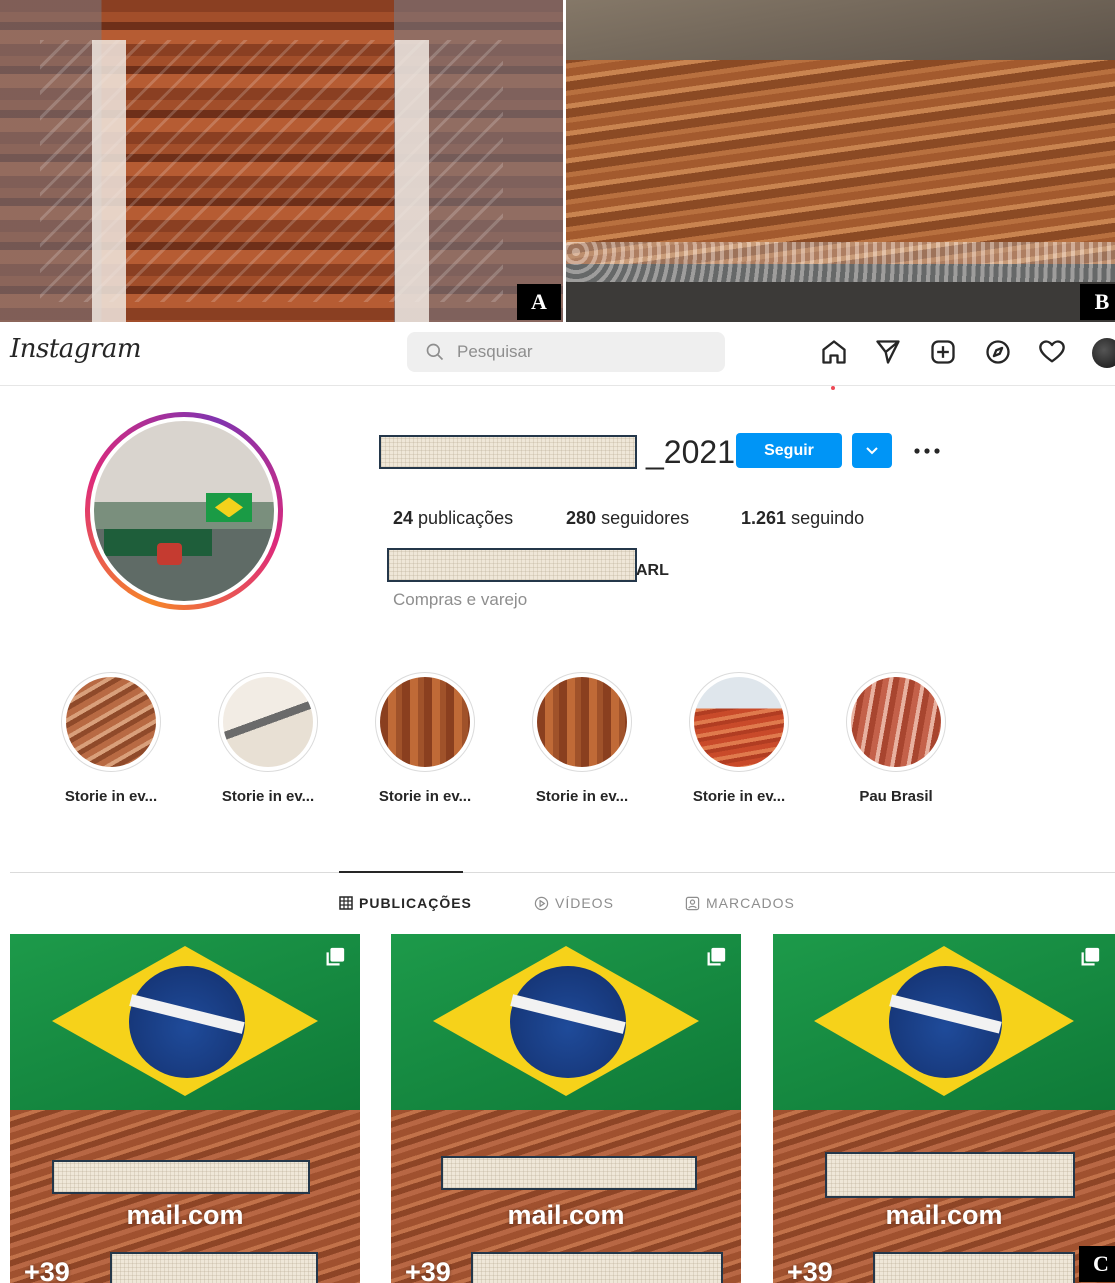 The image size is (1115, 1283). I want to click on posts-count: 24 publicações, so click(453, 518).